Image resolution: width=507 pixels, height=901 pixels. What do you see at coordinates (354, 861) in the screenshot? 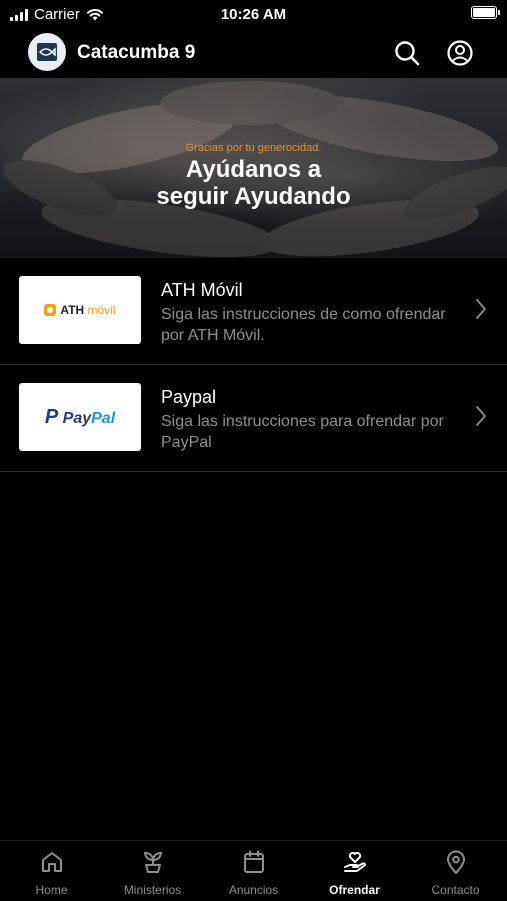
I see `giving-hand-icon` at bounding box center [354, 861].